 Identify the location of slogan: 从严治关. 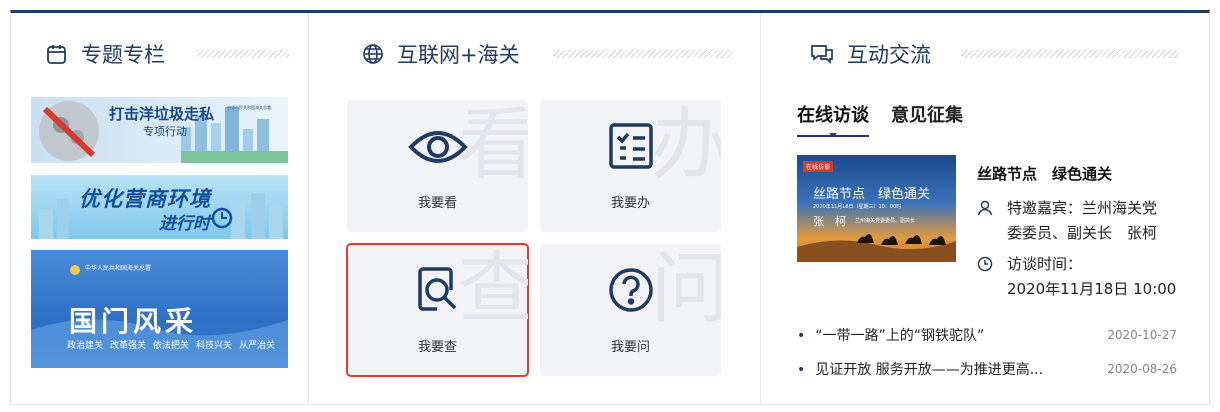
(257, 346).